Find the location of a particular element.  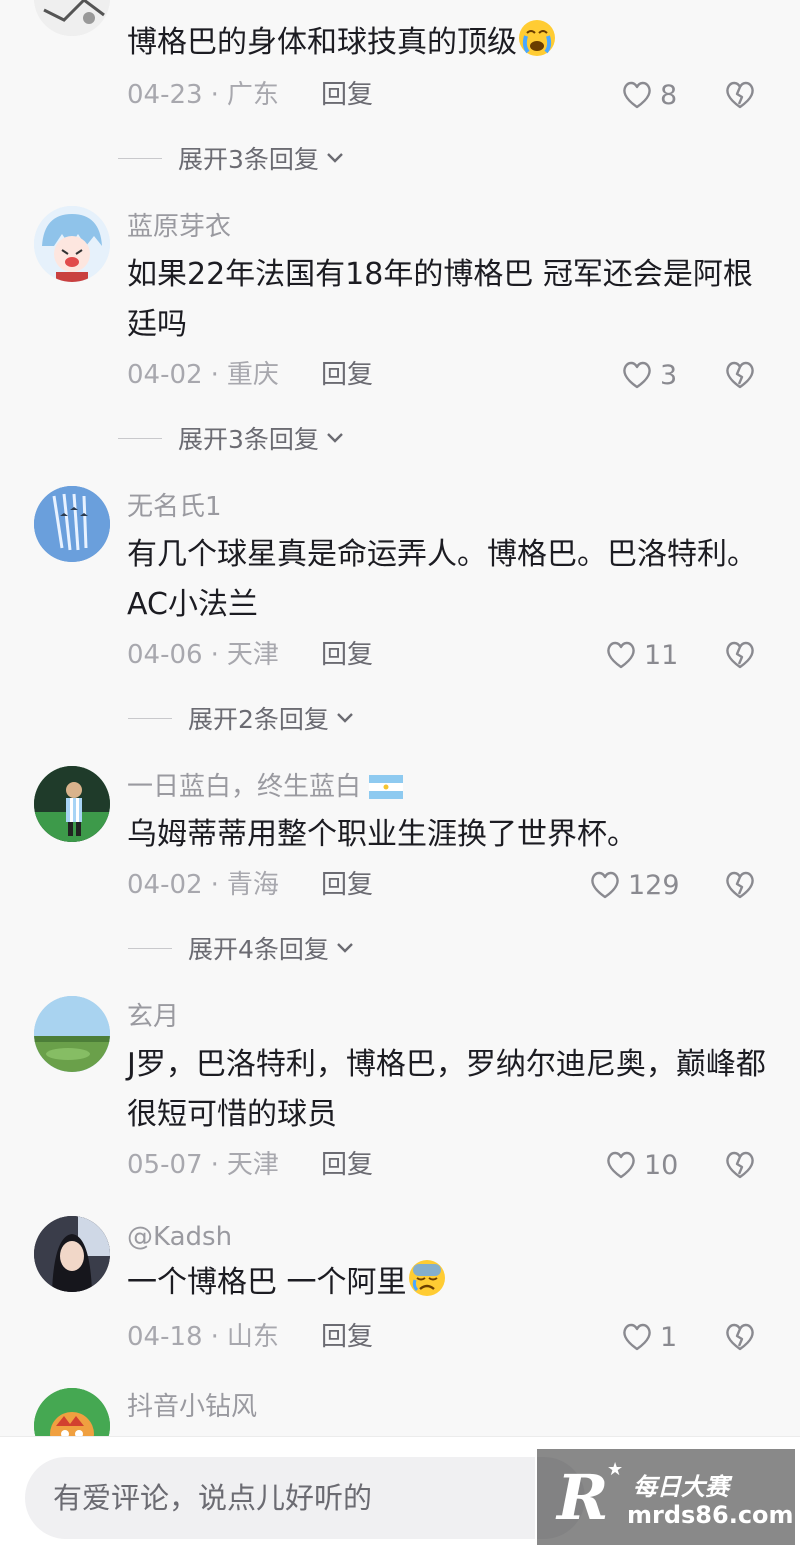

comment-text: 一个博格巴 一个阿里 is located at coordinates (447, 1283).